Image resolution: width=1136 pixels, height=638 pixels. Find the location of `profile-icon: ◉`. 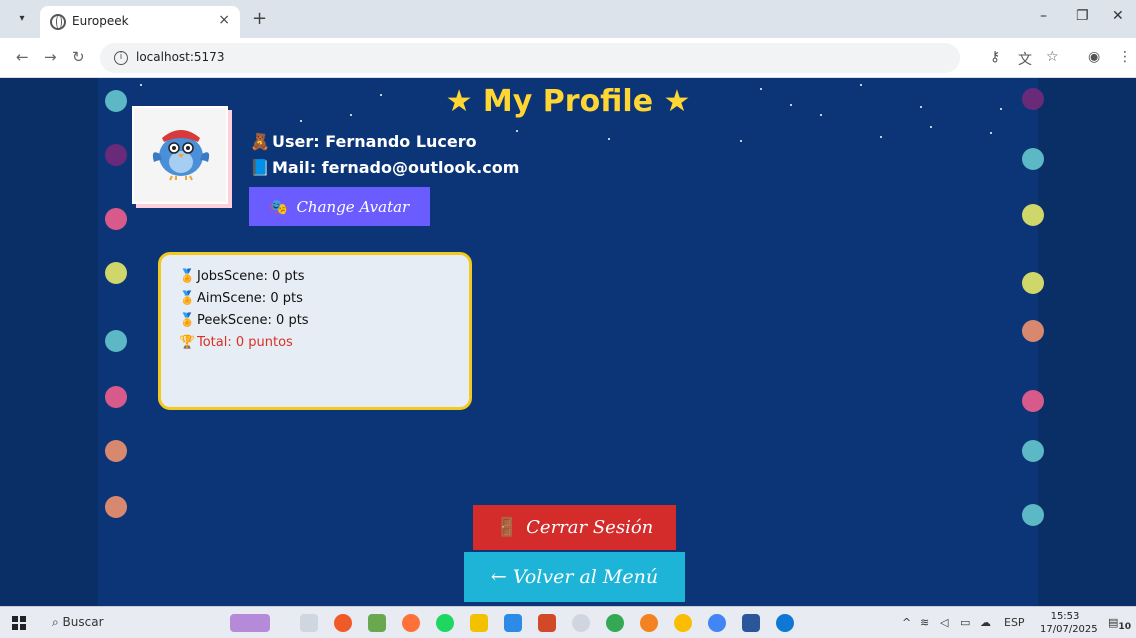

profile-icon: ◉ is located at coordinates (1094, 57).